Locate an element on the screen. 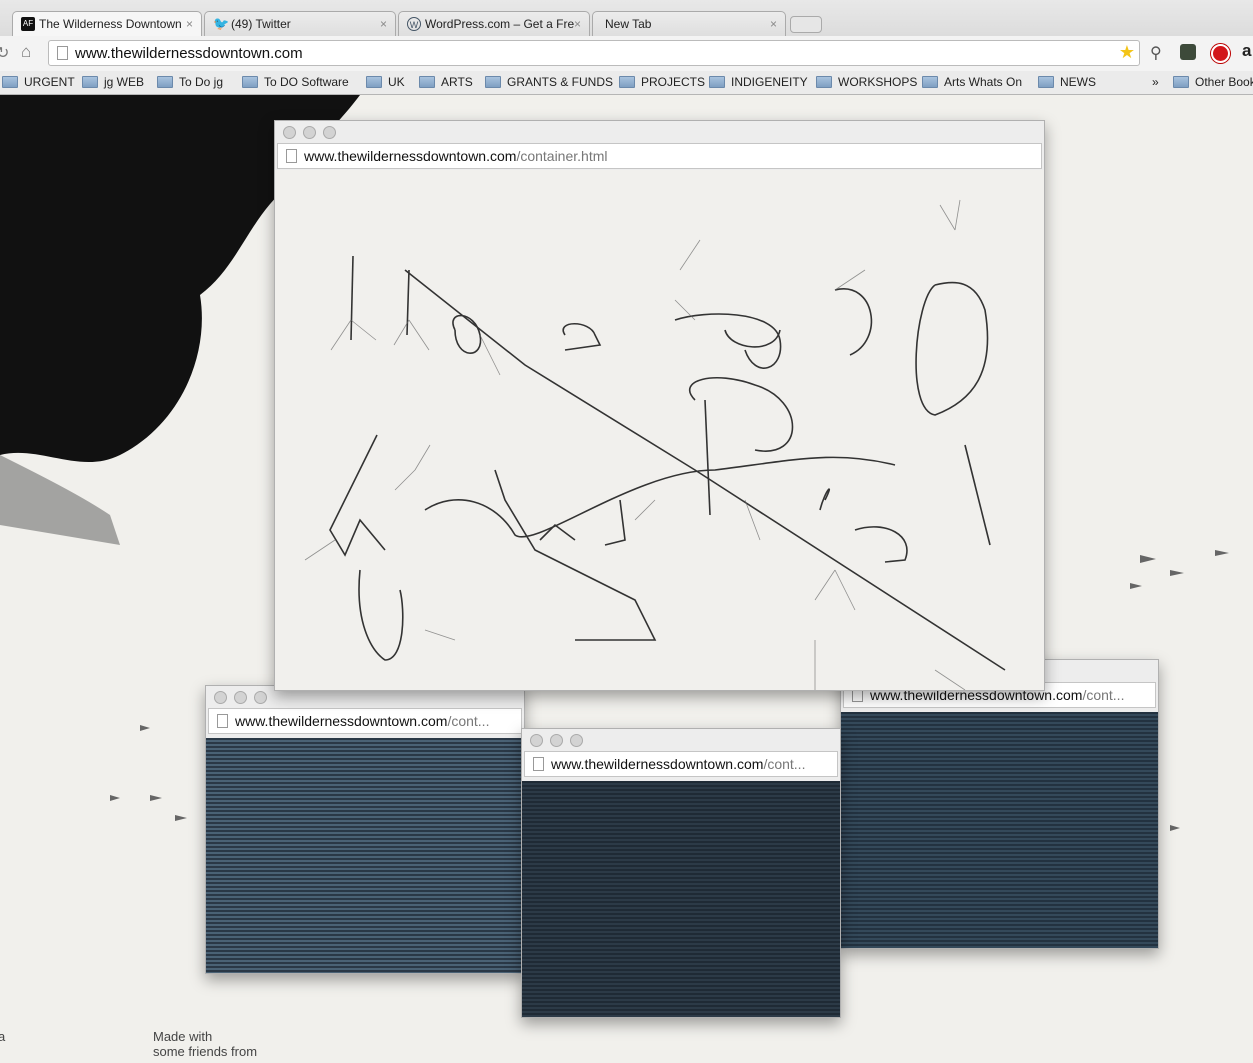  tab-wilderness: AF The Wilderness Downtown × is located at coordinates (107, 23).